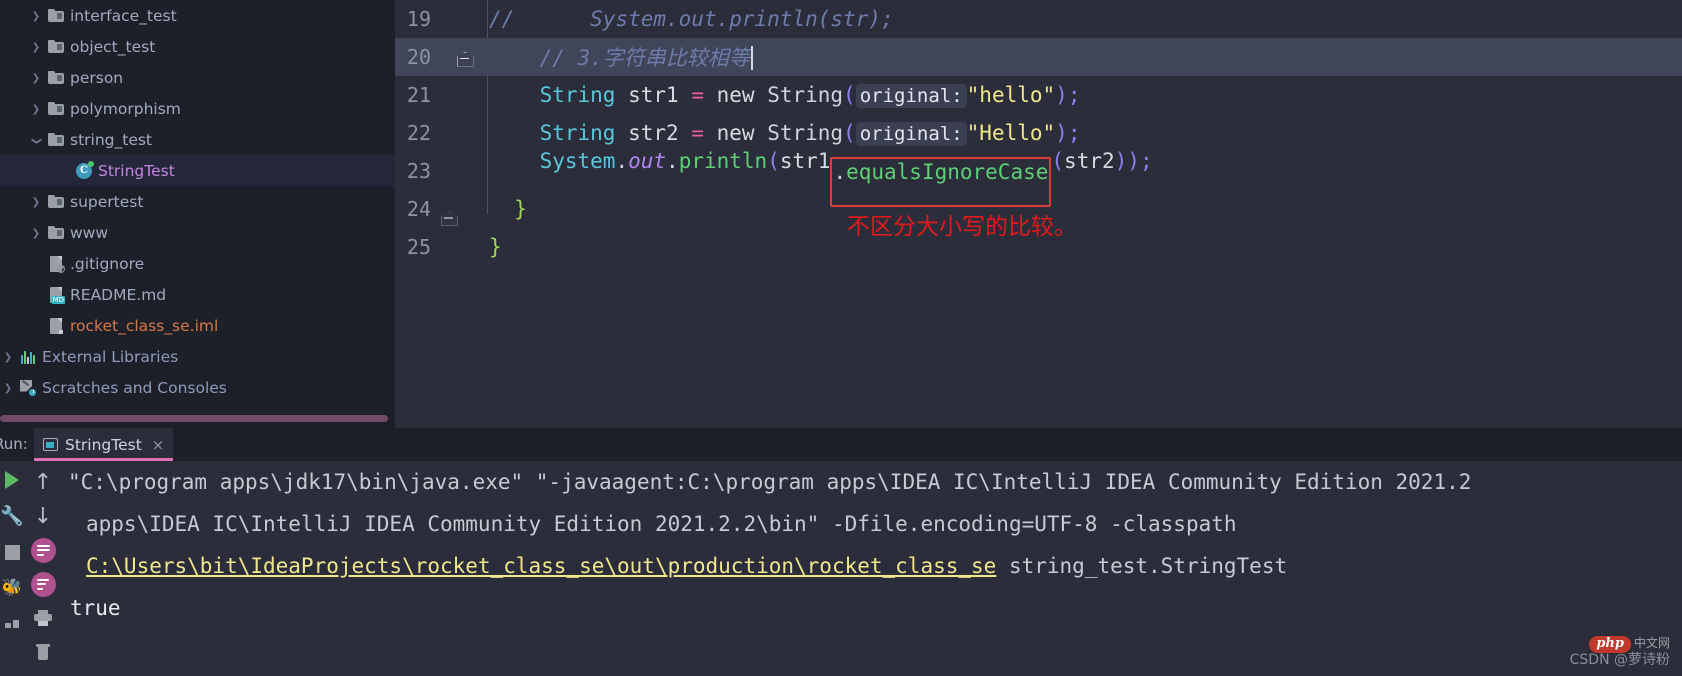 This screenshot has height=676, width=1682. What do you see at coordinates (723, 161) in the screenshot?
I see `method-token: println` at bounding box center [723, 161].